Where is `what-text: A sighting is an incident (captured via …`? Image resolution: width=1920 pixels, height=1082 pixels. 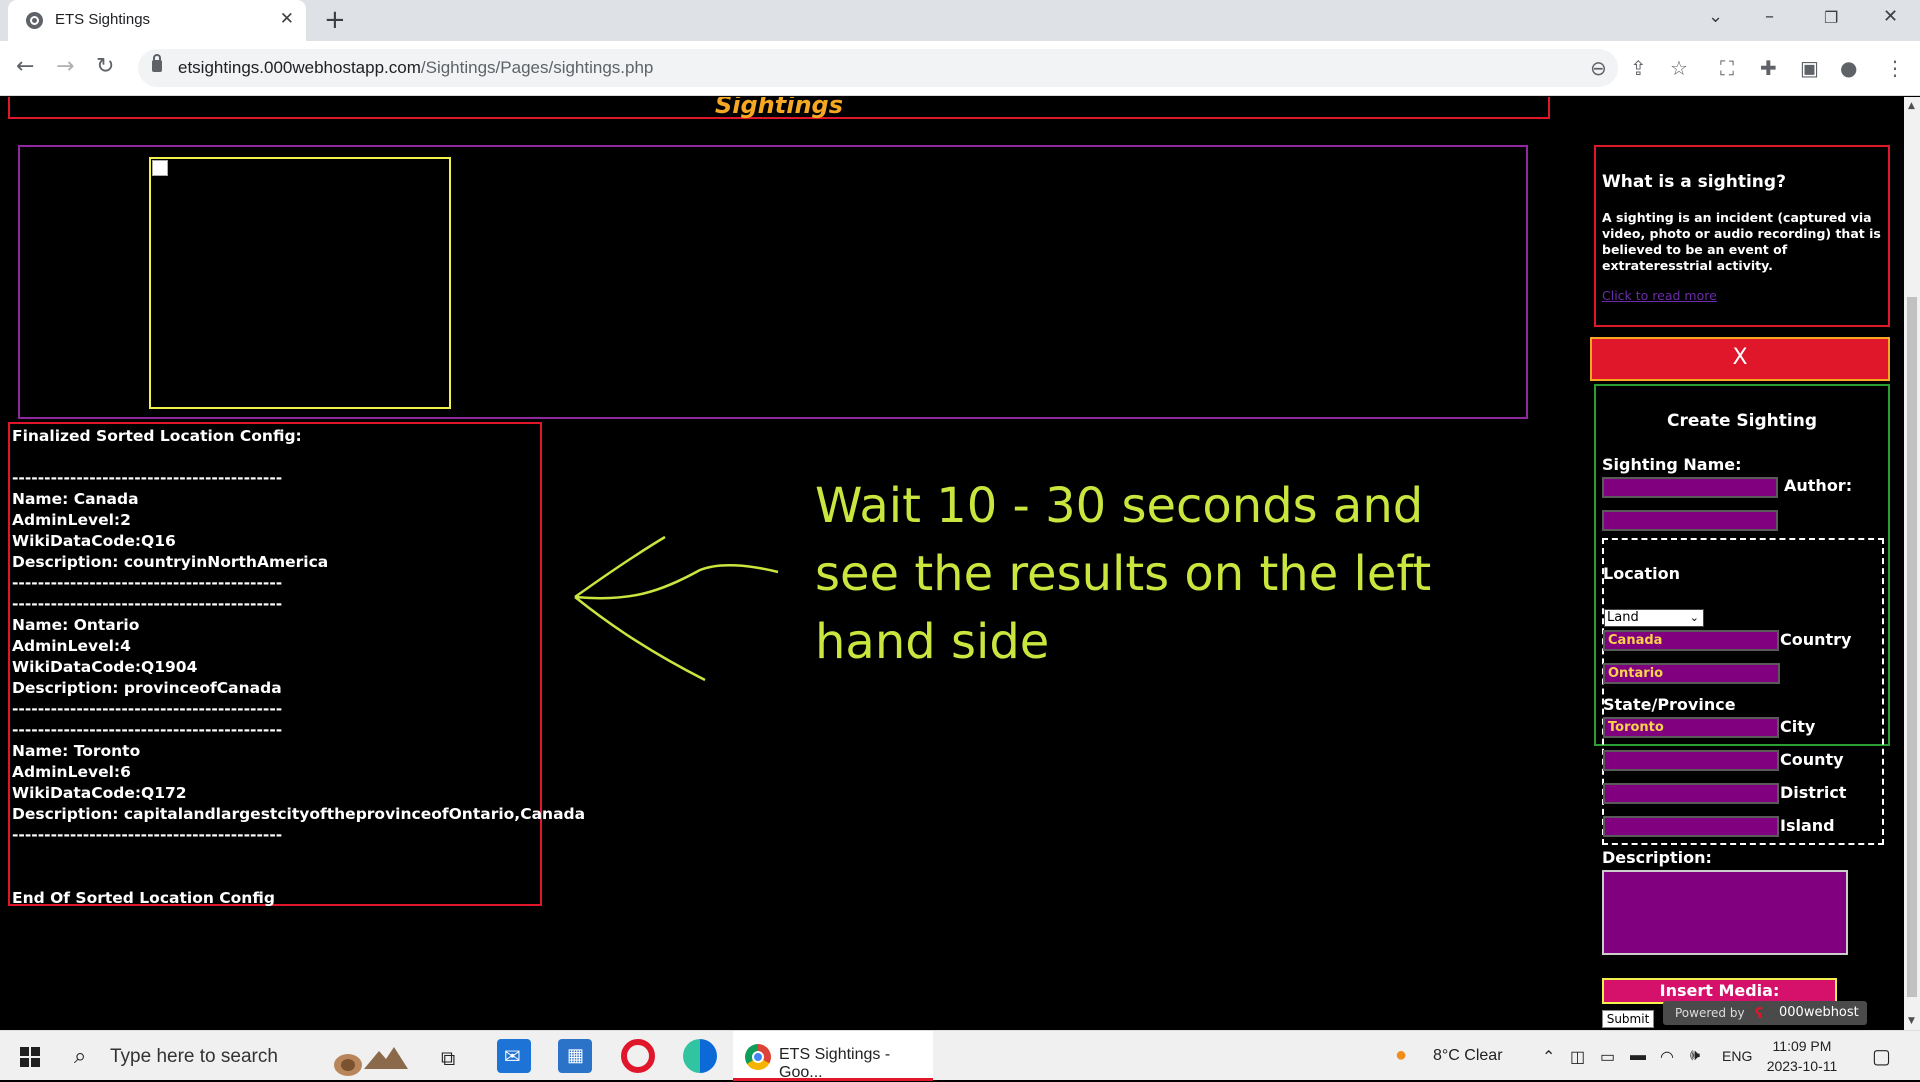 what-text: A sighting is an incident (captured via … is located at coordinates (1741, 241).